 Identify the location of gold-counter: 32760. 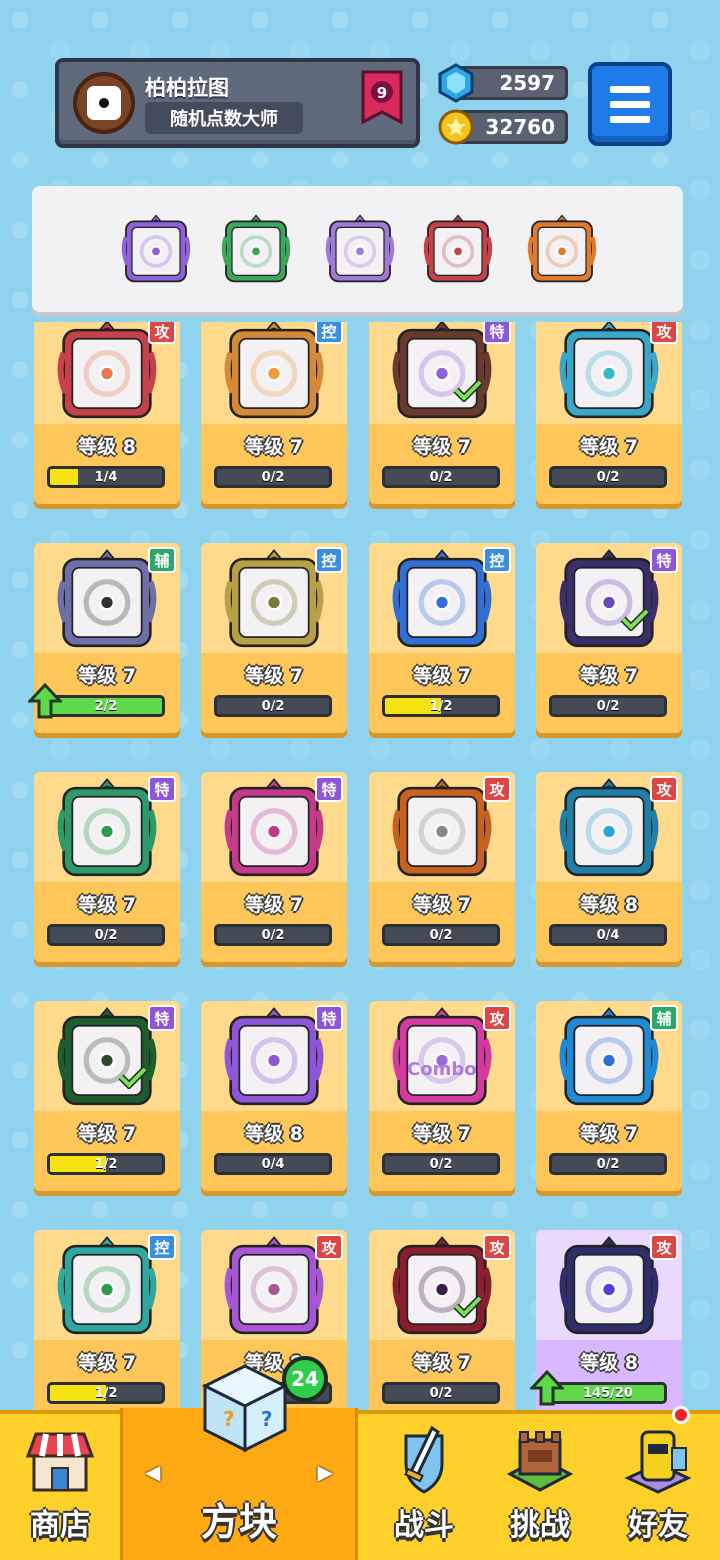
(503, 127).